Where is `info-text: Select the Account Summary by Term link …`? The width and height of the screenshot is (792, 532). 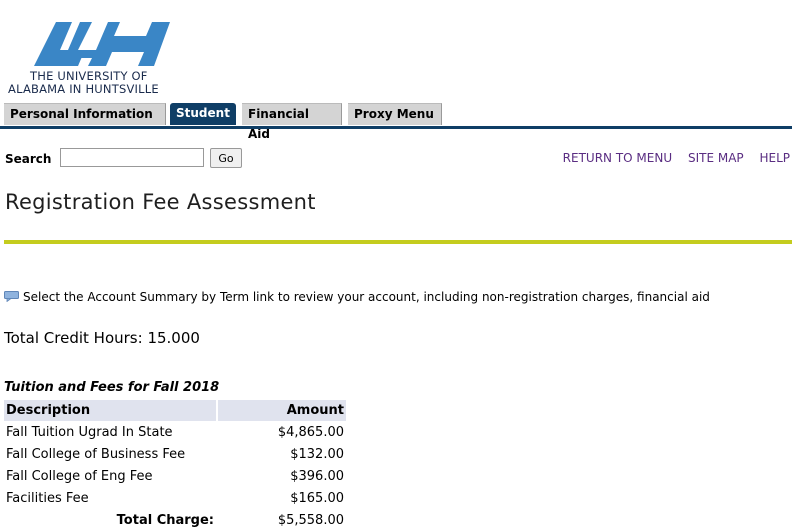
info-text: Select the Account Summary by Term link … is located at coordinates (366, 297).